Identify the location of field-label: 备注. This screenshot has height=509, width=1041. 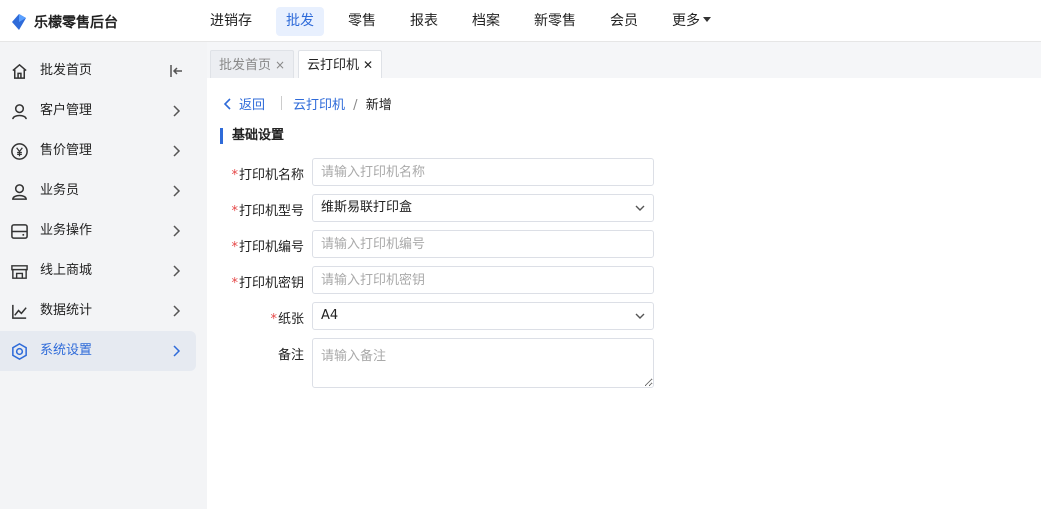
(291, 353).